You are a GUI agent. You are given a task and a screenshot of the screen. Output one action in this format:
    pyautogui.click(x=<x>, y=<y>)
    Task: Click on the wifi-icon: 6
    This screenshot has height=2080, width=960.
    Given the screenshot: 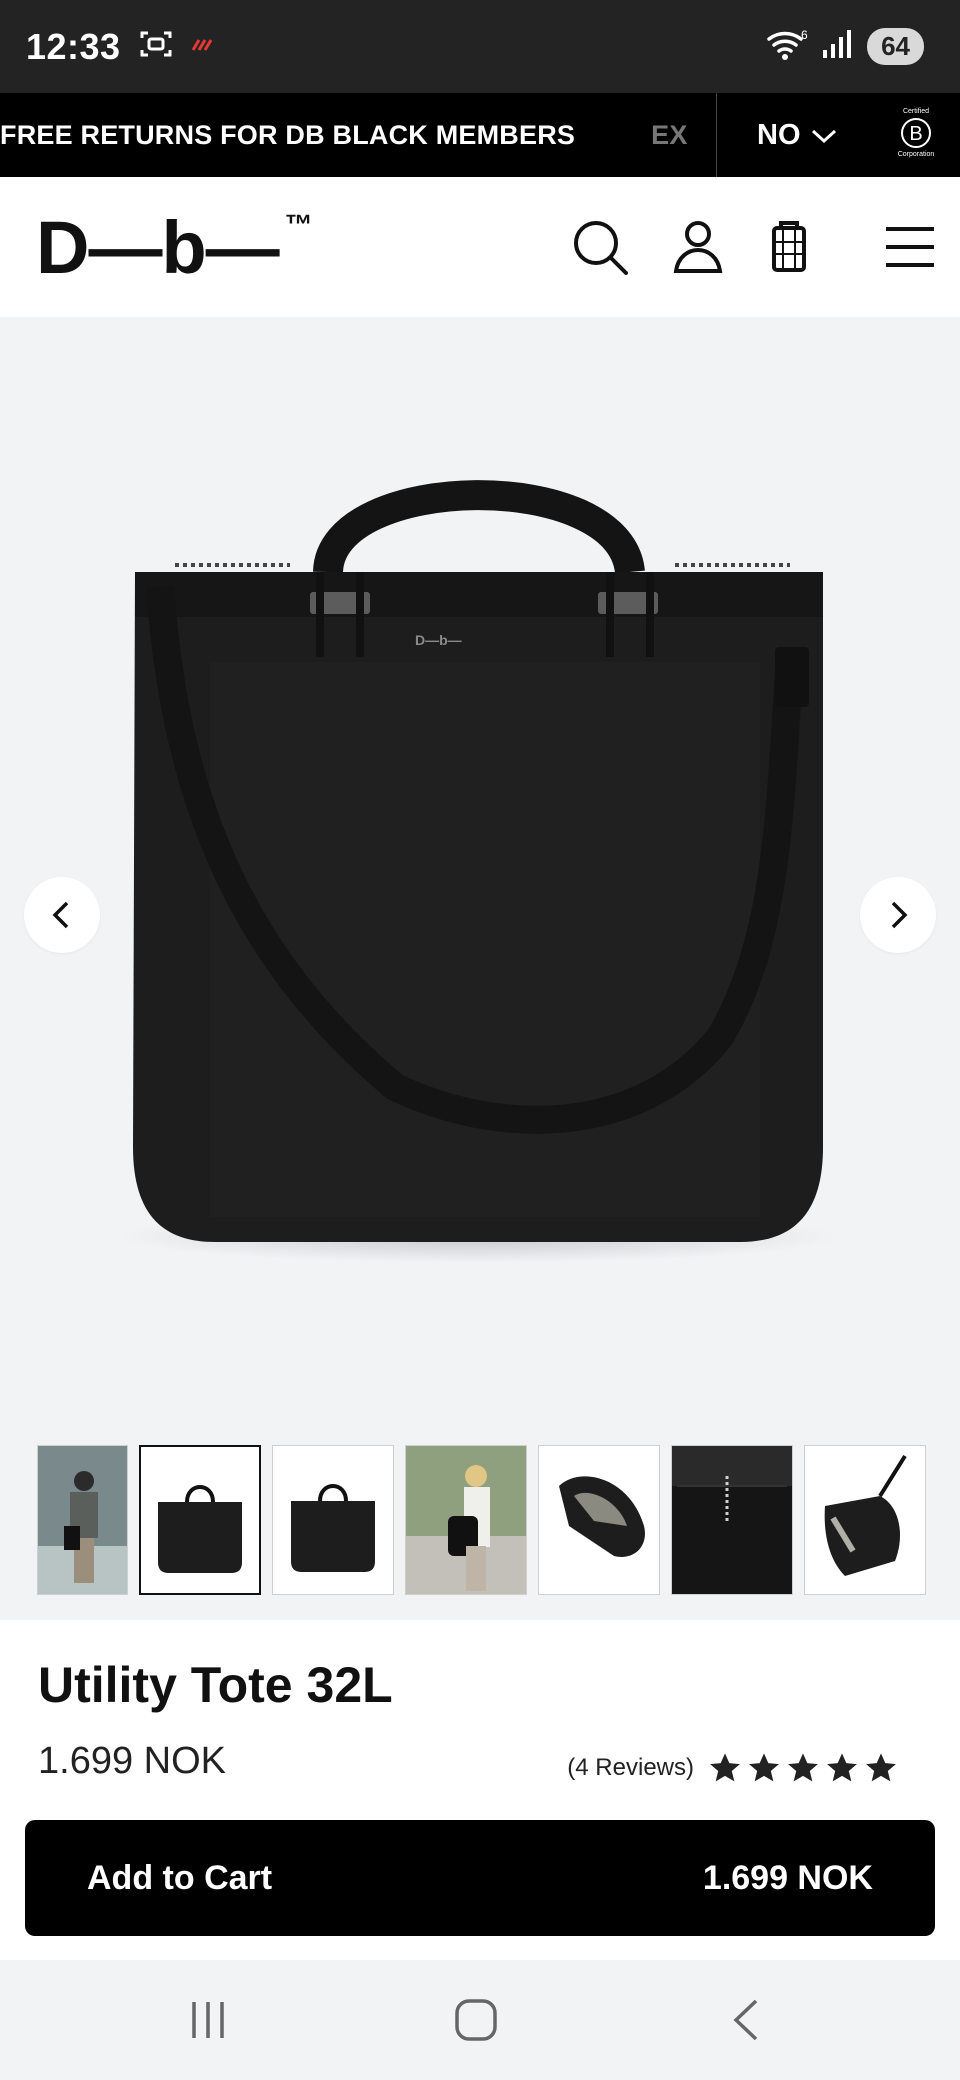 What is the action you would take?
    pyautogui.click(x=787, y=46)
    